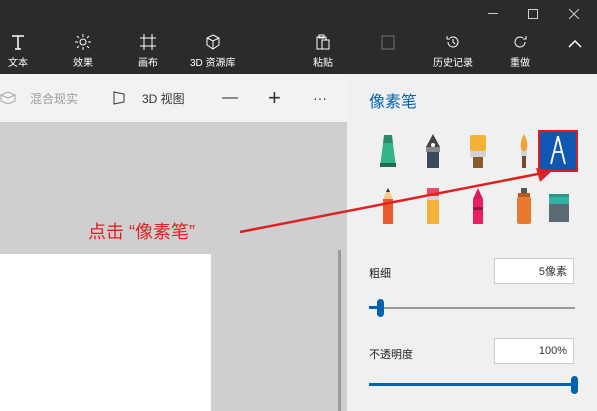 The image size is (597, 411). I want to click on effects-button: 效果, so click(83, 50).